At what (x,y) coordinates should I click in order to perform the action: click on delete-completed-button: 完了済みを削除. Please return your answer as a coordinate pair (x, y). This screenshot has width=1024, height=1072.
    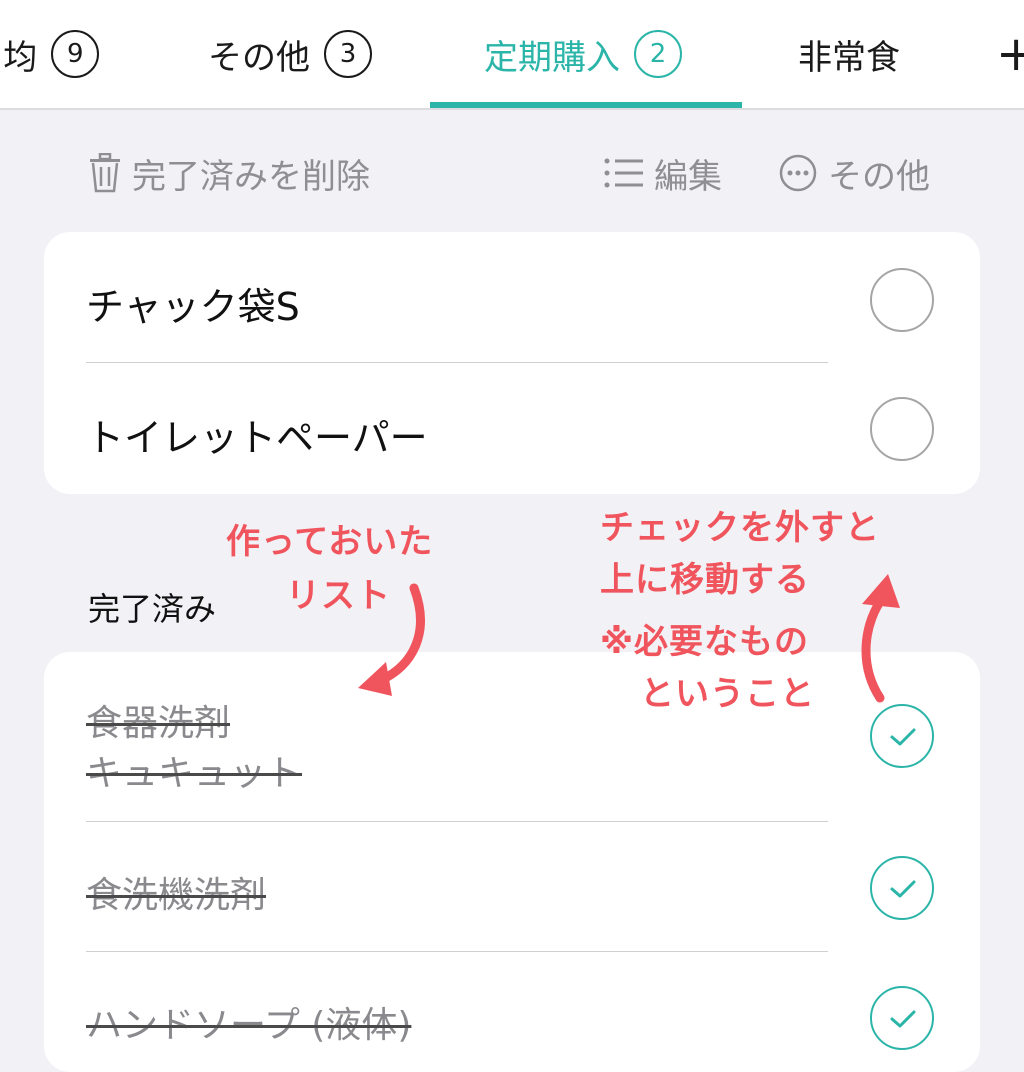
    Looking at the image, I should click on (229, 173).